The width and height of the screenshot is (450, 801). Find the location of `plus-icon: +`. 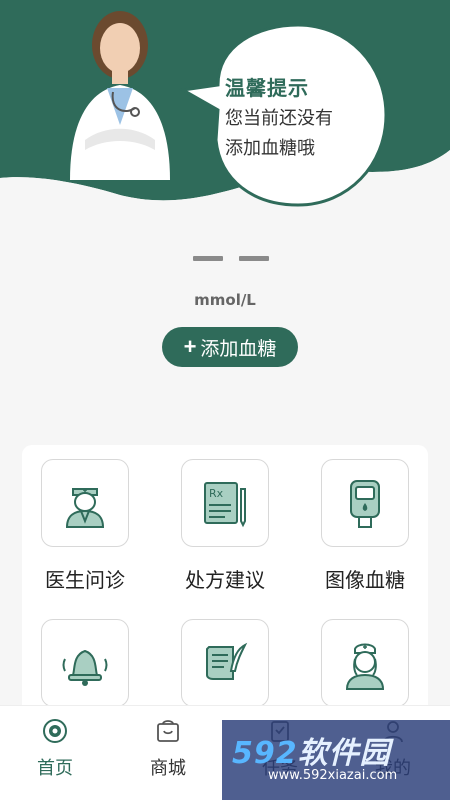

plus-icon: + is located at coordinates (190, 346).